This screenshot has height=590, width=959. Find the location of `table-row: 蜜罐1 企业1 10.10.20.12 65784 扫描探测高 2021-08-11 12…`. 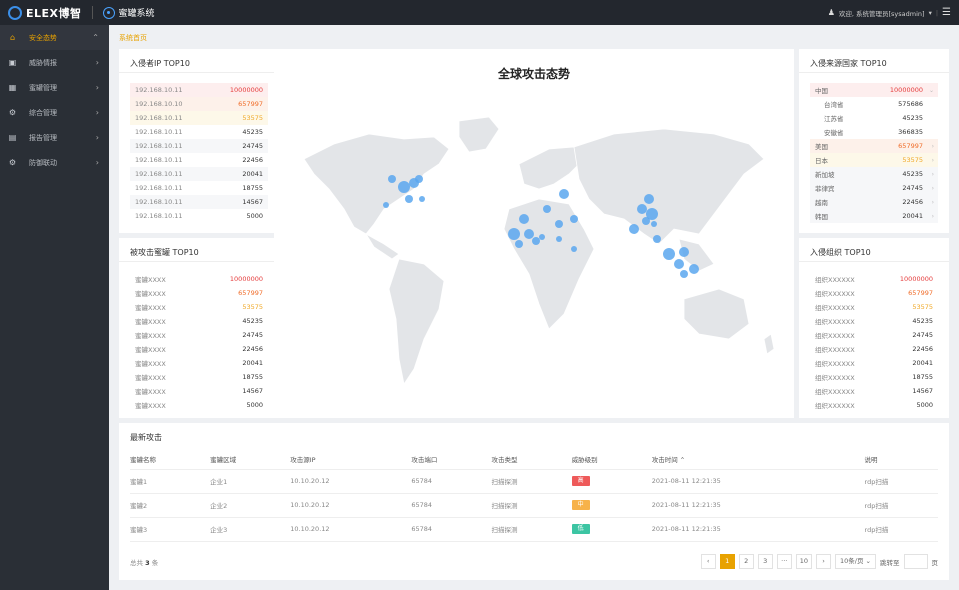

table-row: 蜜罐1 企业1 10.10.20.12 65784 扫描探测高 2021-08-11 12… is located at coordinates (534, 481).